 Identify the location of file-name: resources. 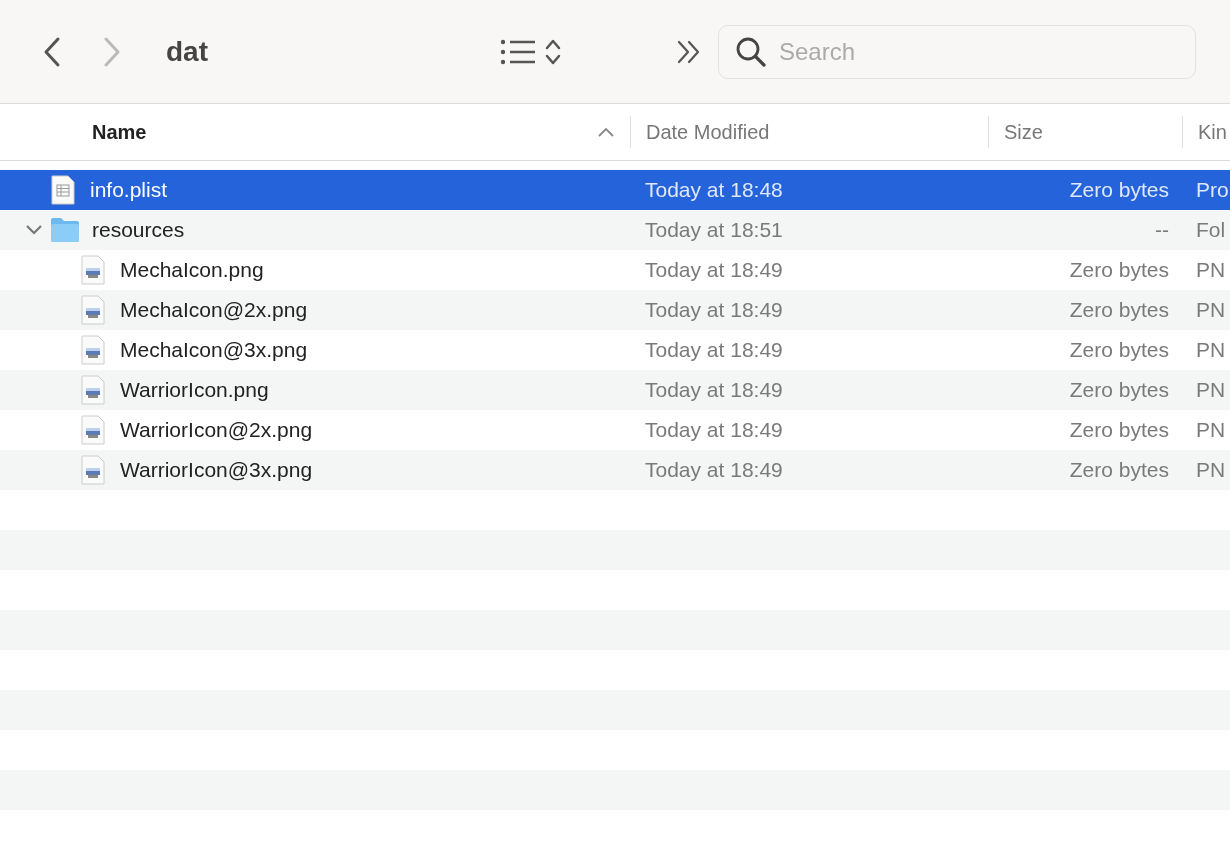
(138, 230).